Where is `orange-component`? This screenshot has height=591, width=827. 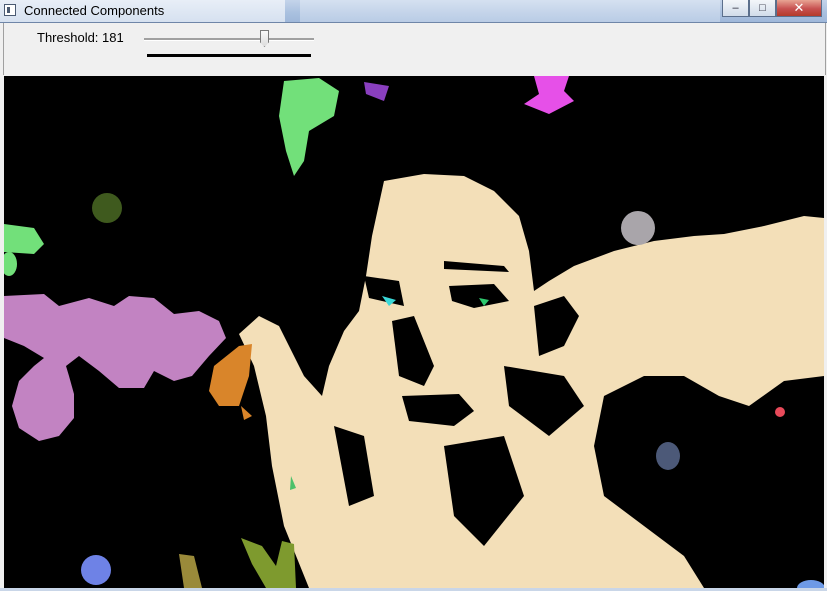 orange-component is located at coordinates (230, 375).